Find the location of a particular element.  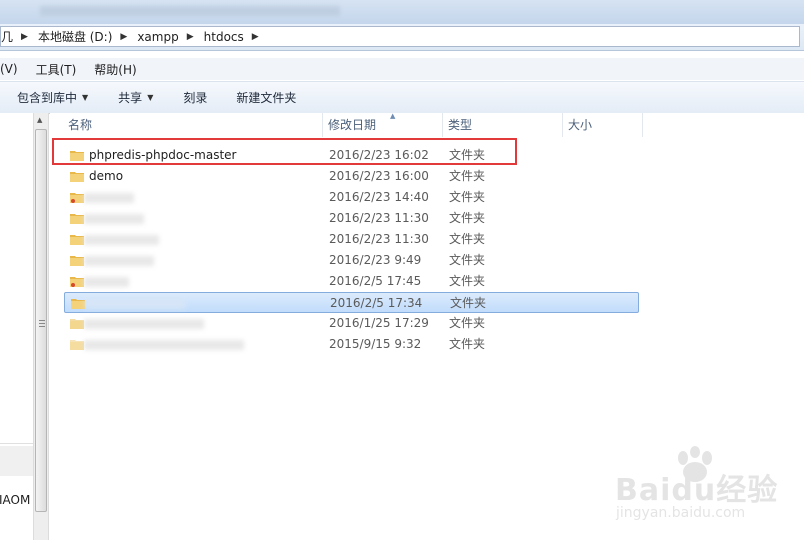

file-row: demo 2016/2/23 16:00 文件夹 is located at coordinates (351, 176).